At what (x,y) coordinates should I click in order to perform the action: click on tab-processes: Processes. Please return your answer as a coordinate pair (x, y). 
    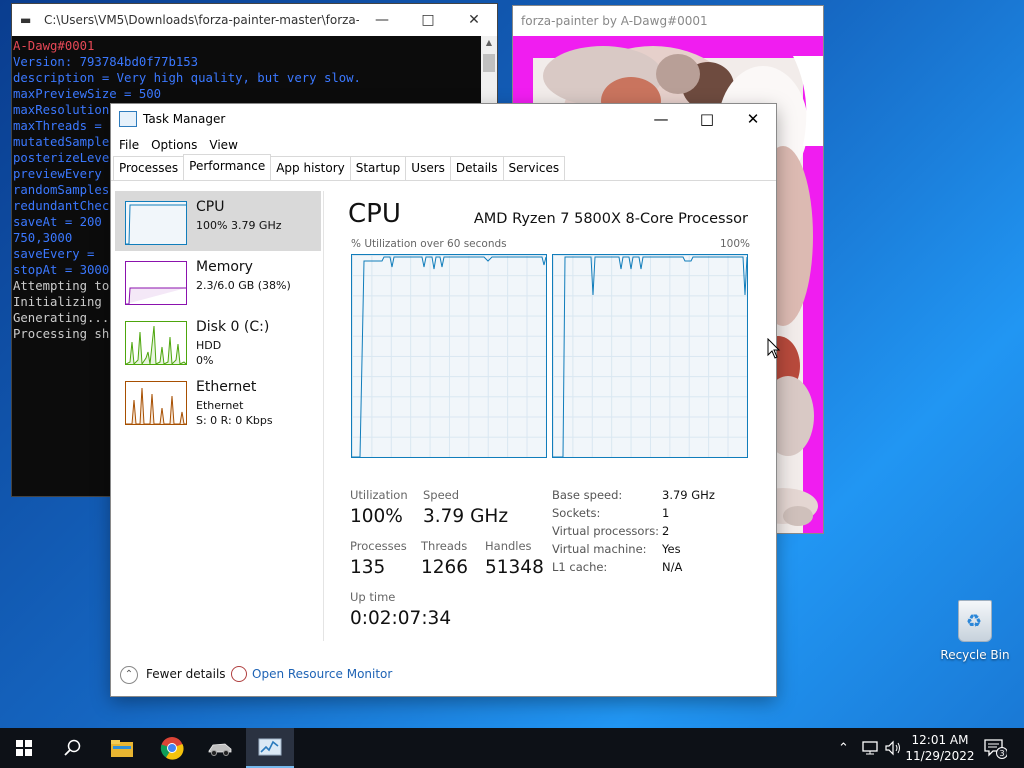
    Looking at the image, I should click on (149, 168).